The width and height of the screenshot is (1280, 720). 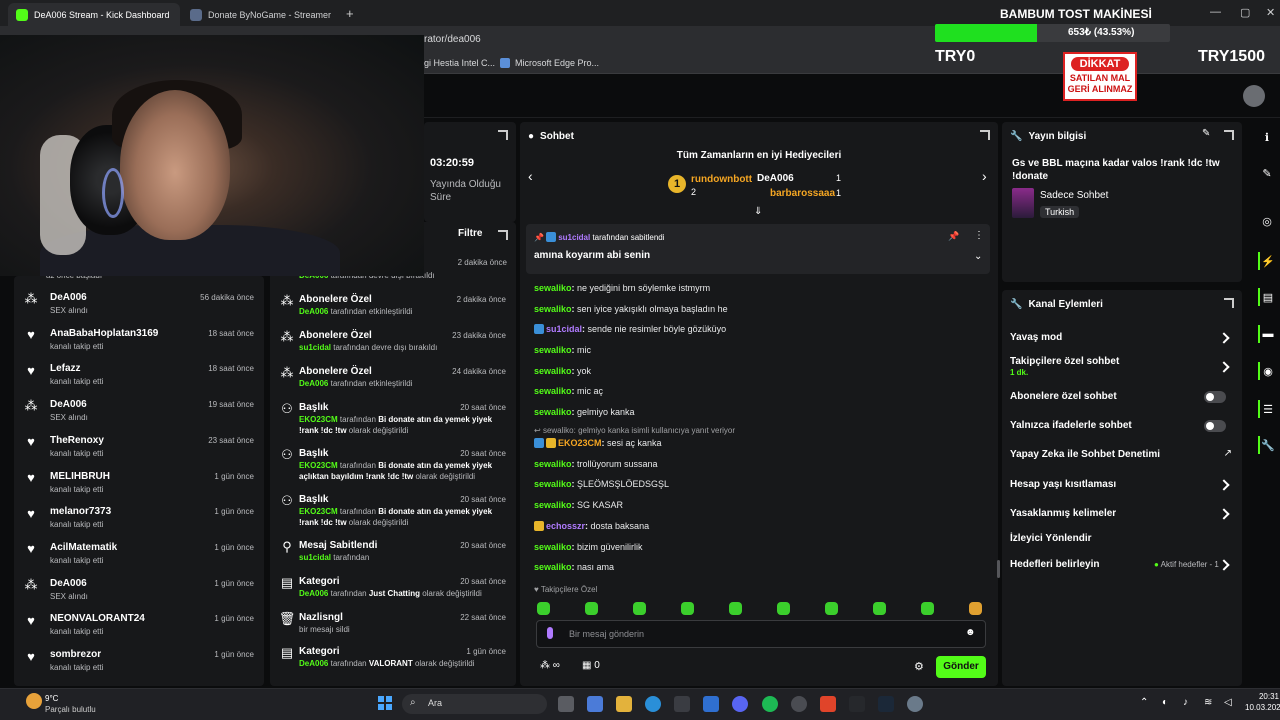 I want to click on close-window-button: ✕, so click(x=1270, y=12).